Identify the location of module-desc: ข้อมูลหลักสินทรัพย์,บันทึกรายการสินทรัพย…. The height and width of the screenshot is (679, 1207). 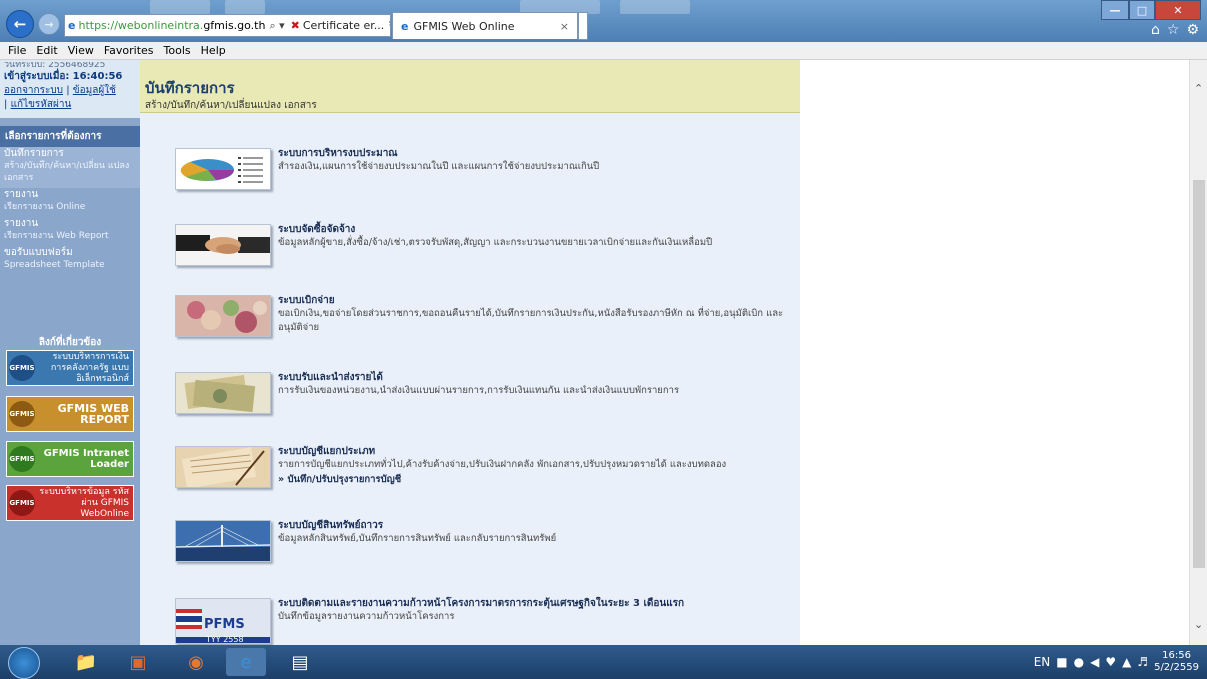
(417, 538).